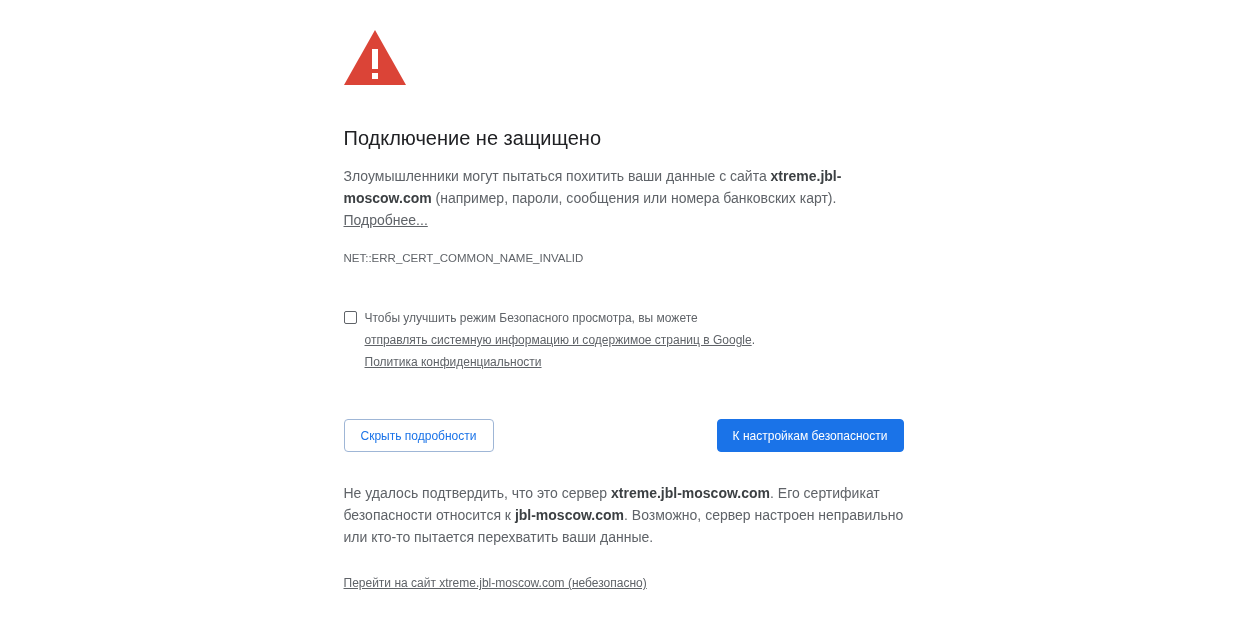 Image resolution: width=1247 pixels, height=636 pixels. I want to click on proceed-link: Перейти на сайт xtreme.jbl-moscow.com (небезопасно), so click(495, 583).